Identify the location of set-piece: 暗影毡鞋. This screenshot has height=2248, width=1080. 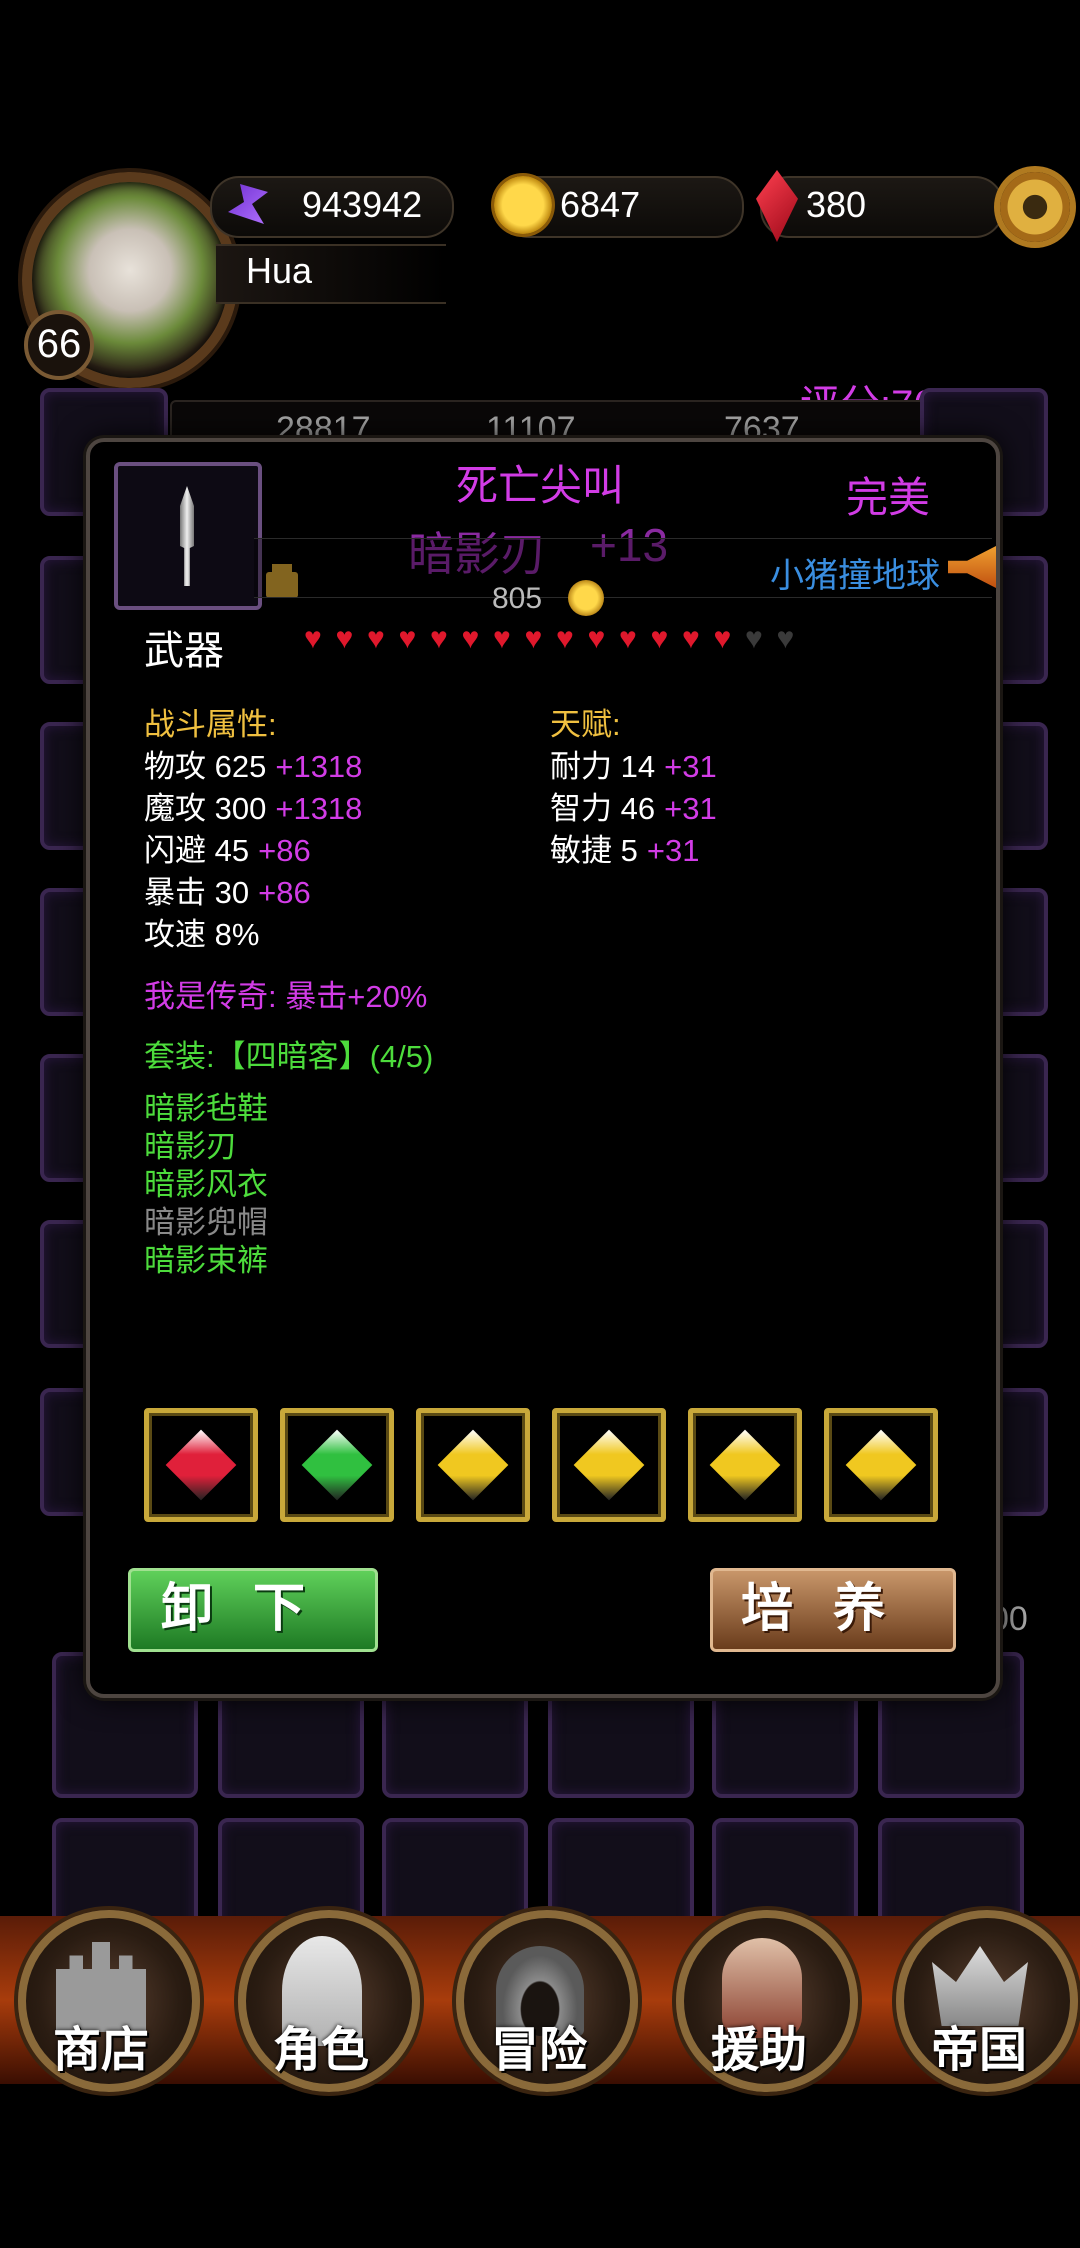
(206, 1108).